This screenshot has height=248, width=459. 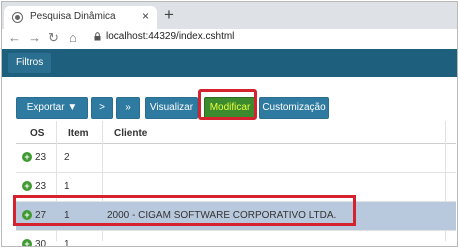 I want to click on browser-tab: Pesquisa Dinâmica ×, so click(x=80, y=17).